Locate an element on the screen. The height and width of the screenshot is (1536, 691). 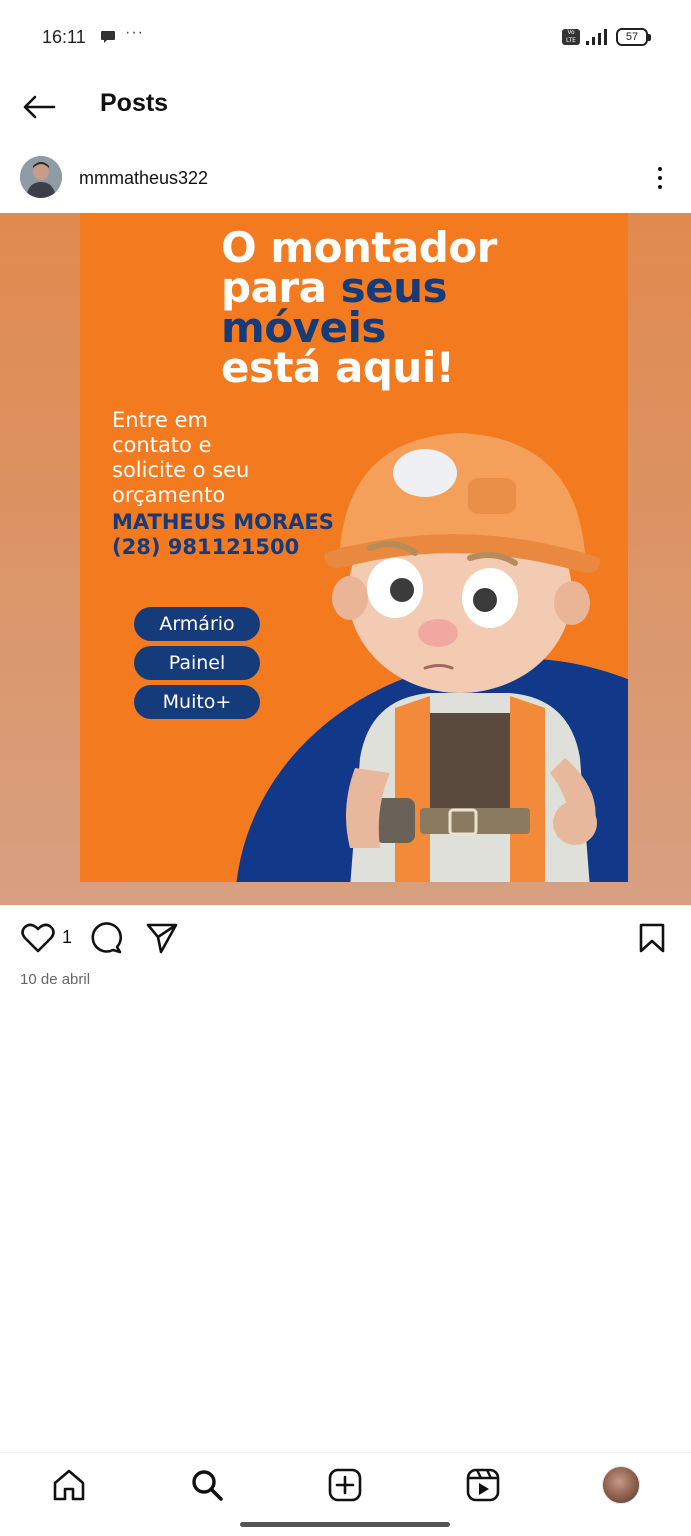
like-count: 1 is located at coordinates (67, 937).